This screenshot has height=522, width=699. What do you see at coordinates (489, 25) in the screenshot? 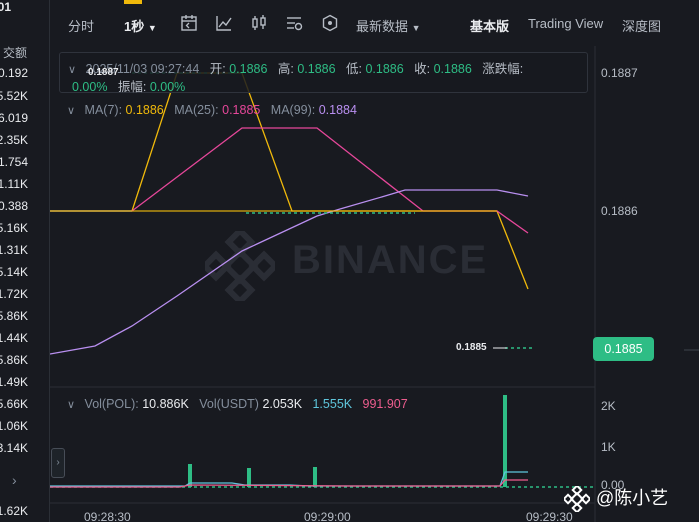
I see `tab-basic: 基本版` at bounding box center [489, 25].